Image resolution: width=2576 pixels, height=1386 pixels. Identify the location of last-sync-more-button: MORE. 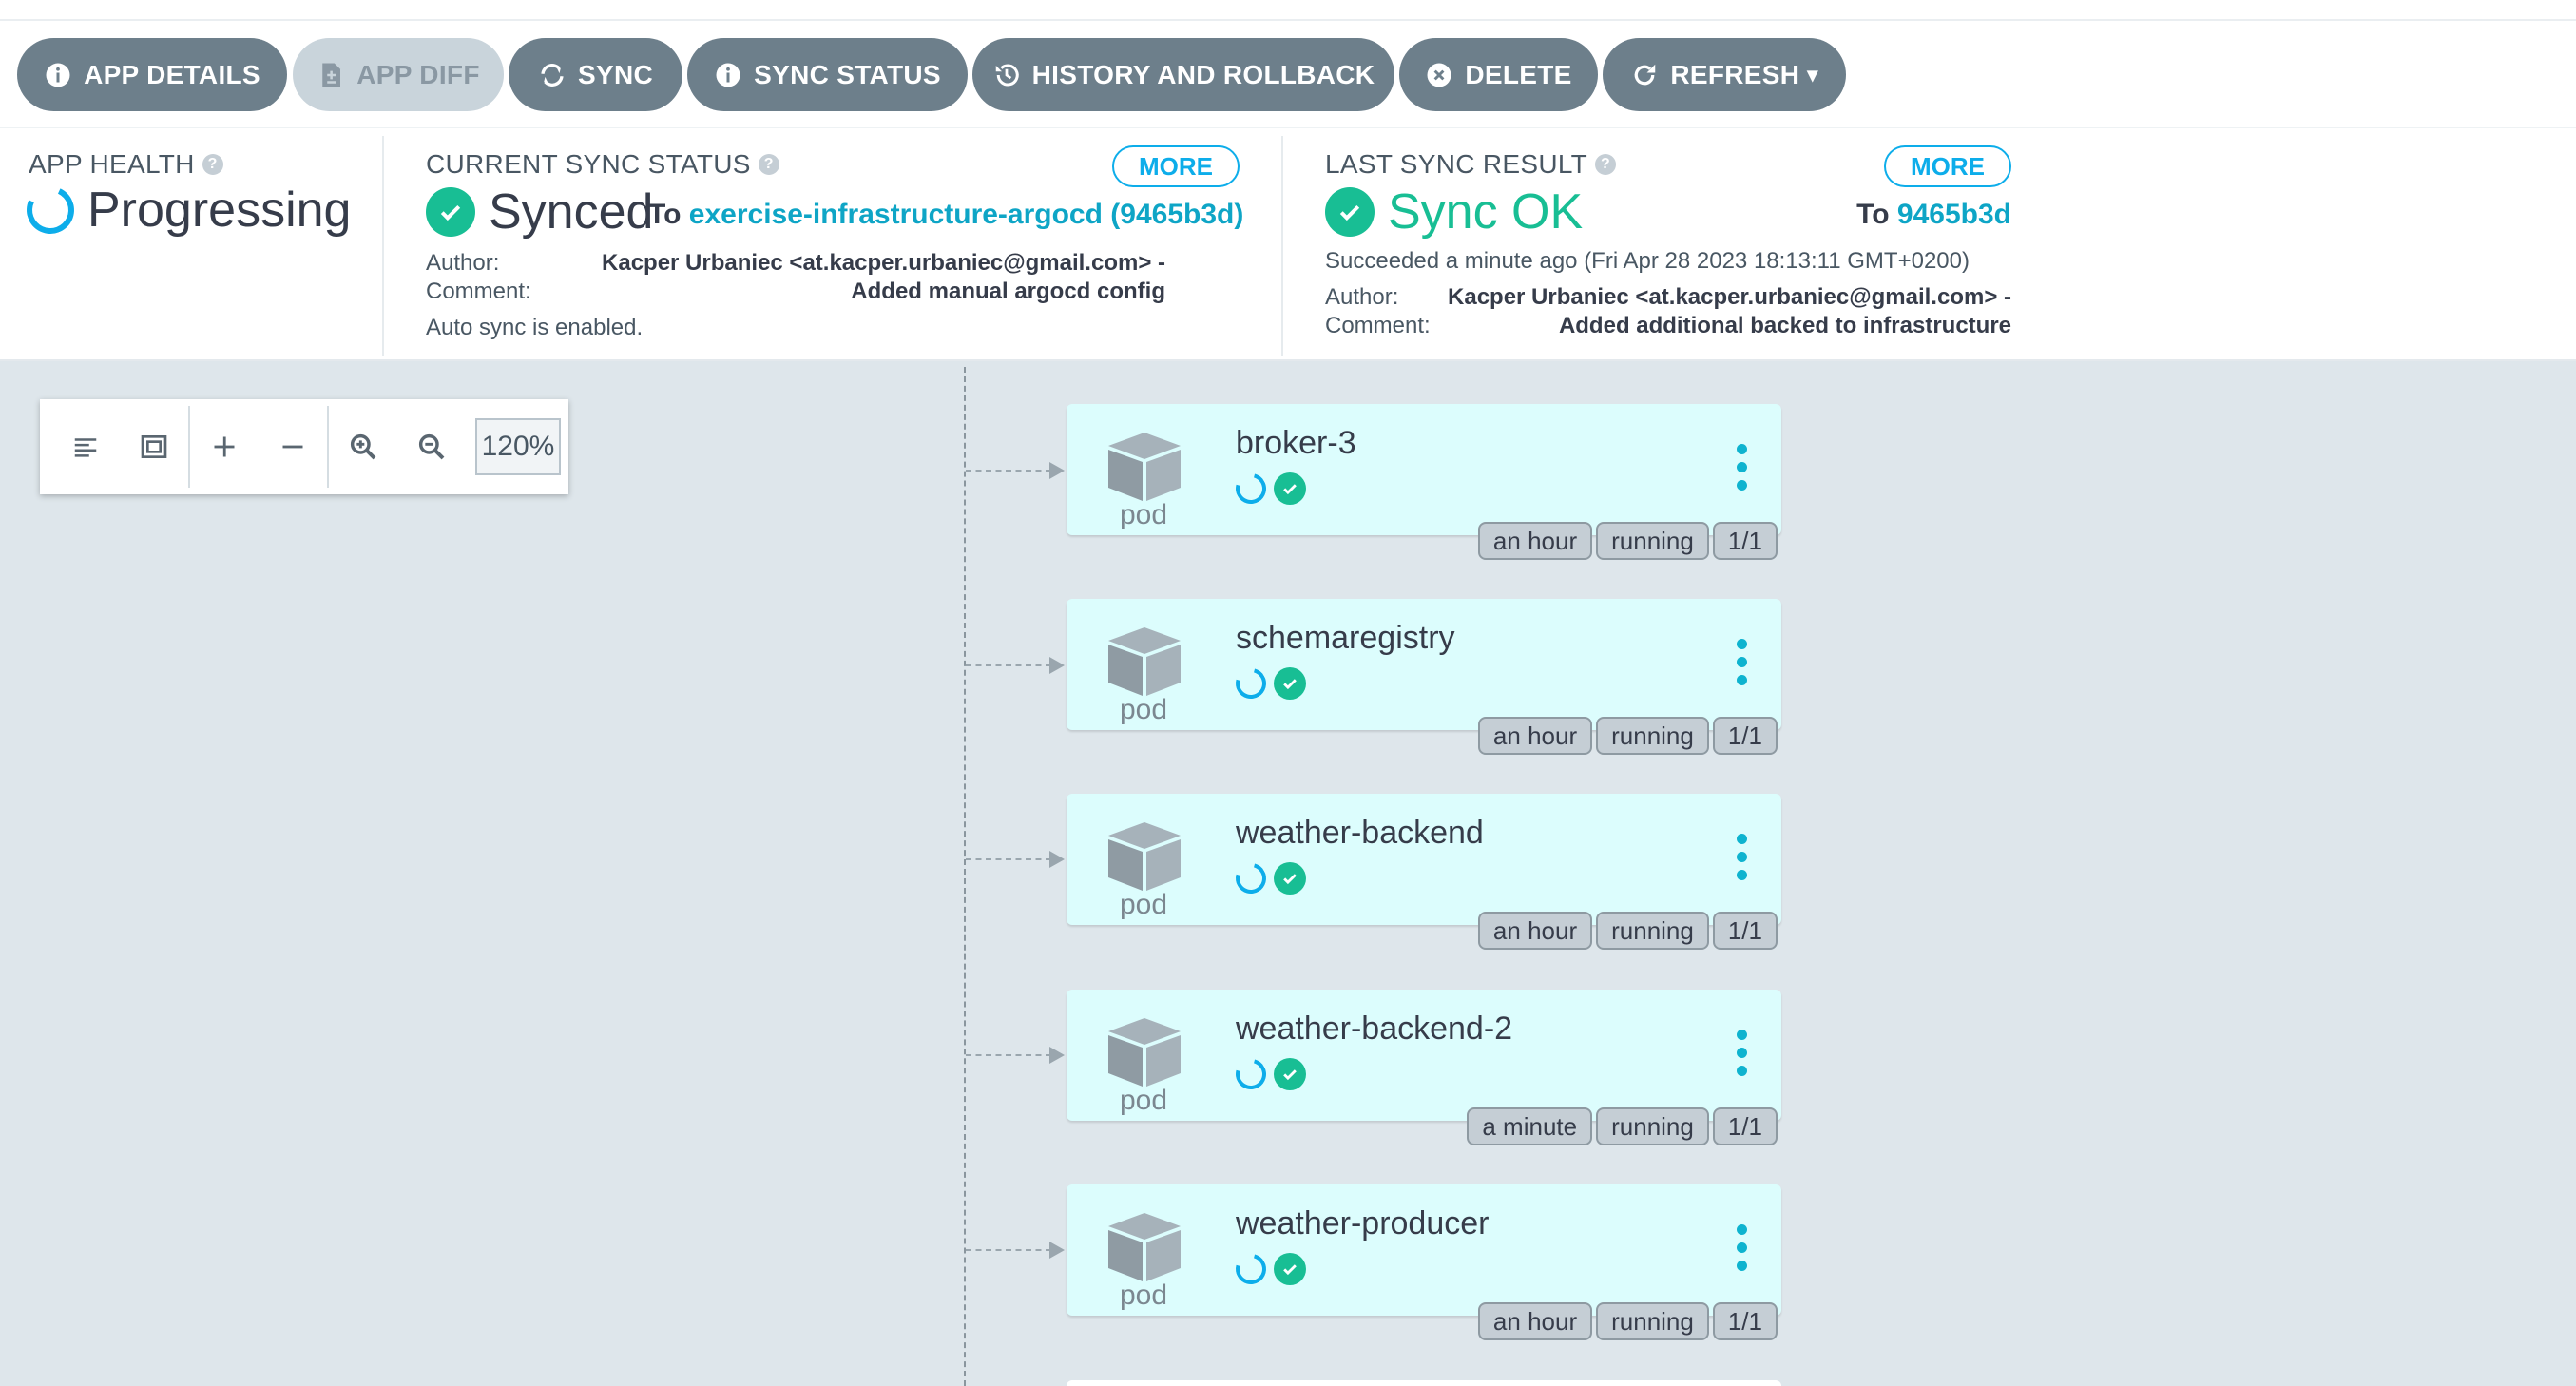
(1948, 166).